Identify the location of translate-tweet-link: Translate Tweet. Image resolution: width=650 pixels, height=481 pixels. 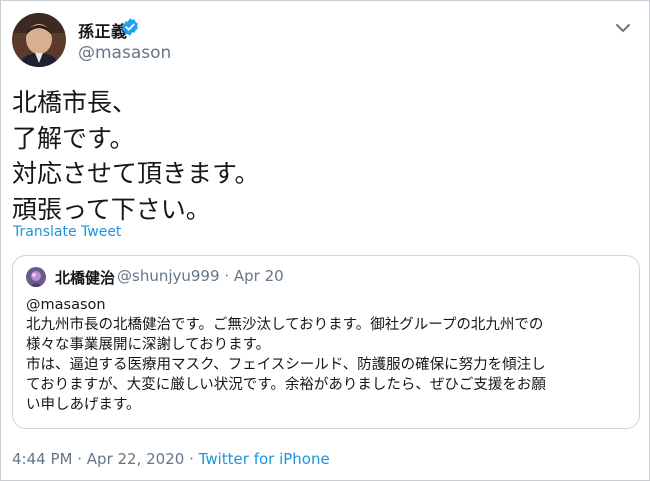
(67, 232).